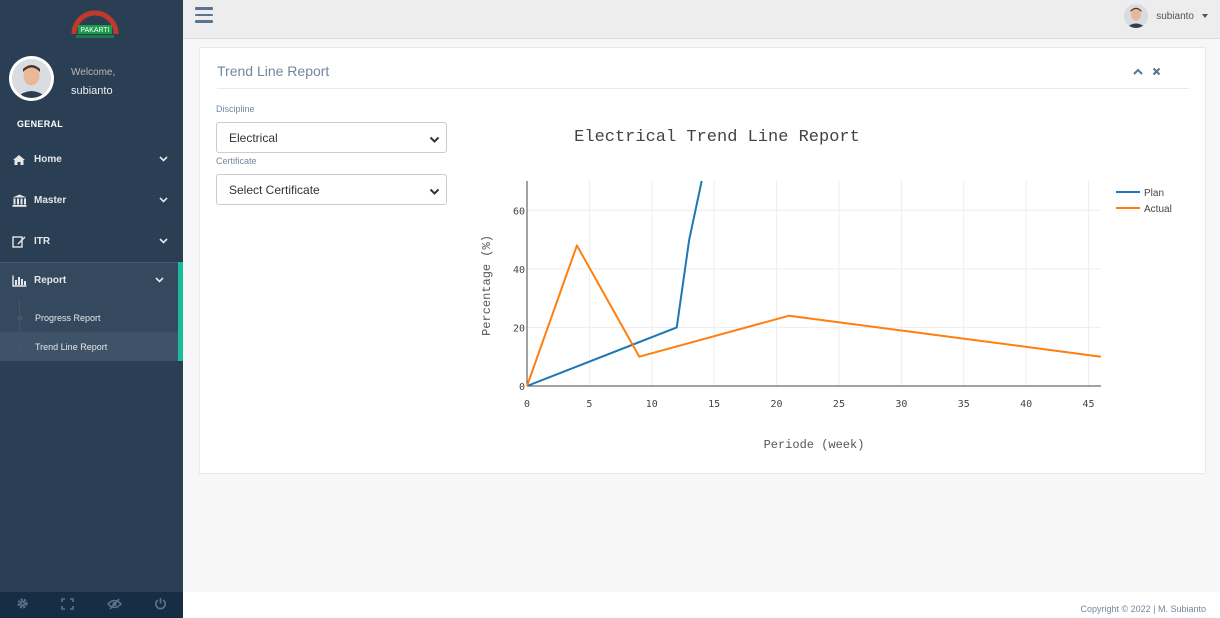 The height and width of the screenshot is (618, 1220). I want to click on report-submenu: Progress Report Trend Line Report, so click(91, 330).